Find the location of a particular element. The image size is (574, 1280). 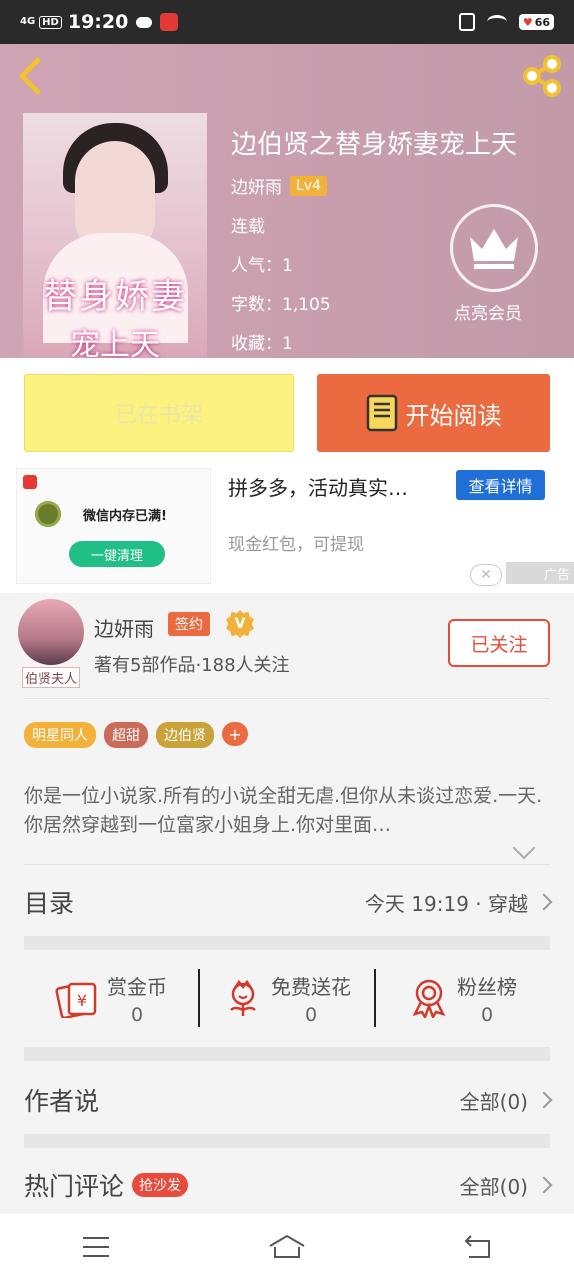

virus-icon is located at coordinates (48, 514).